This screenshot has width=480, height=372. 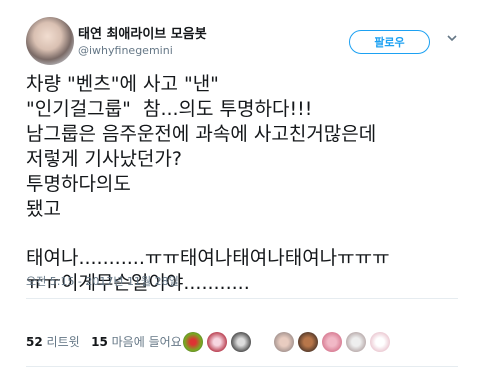 What do you see at coordinates (142, 32) in the screenshot?
I see `author-display-name: 태연 최애라이브 모음봇` at bounding box center [142, 32].